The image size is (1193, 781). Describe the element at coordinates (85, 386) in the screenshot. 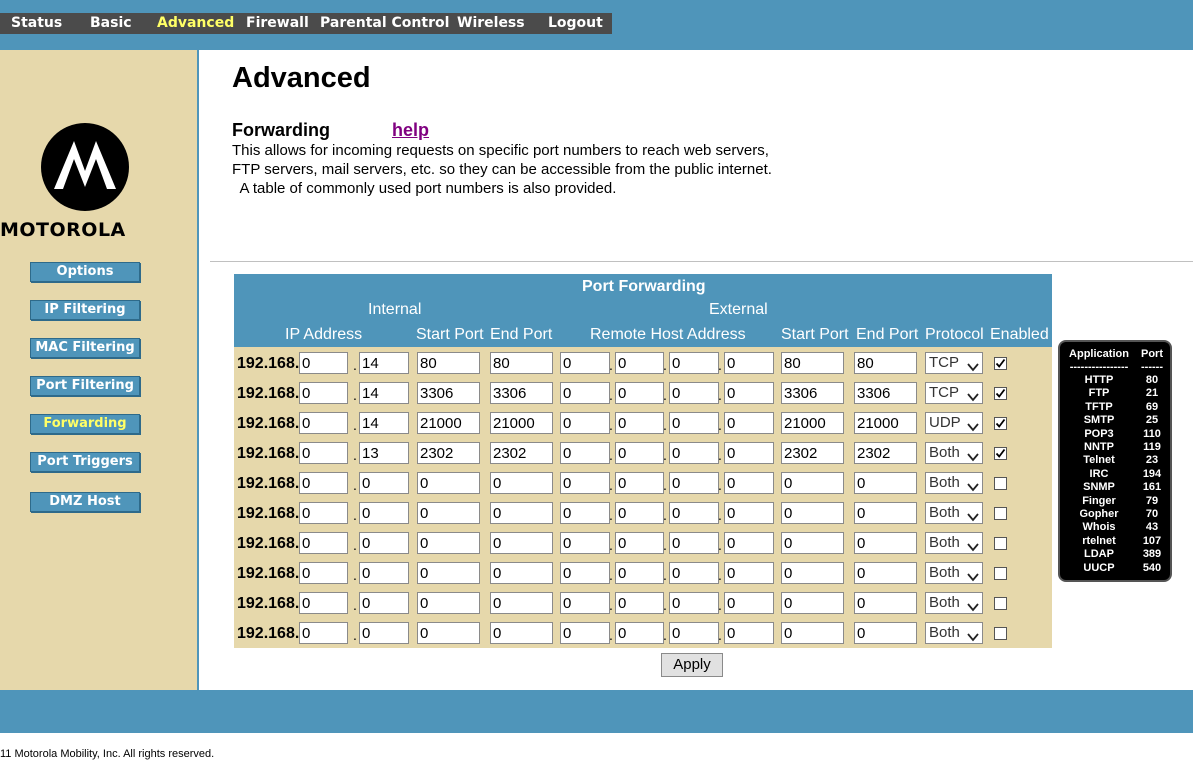

I see `sidebar-item-port-filtering: Port Filtering` at that location.